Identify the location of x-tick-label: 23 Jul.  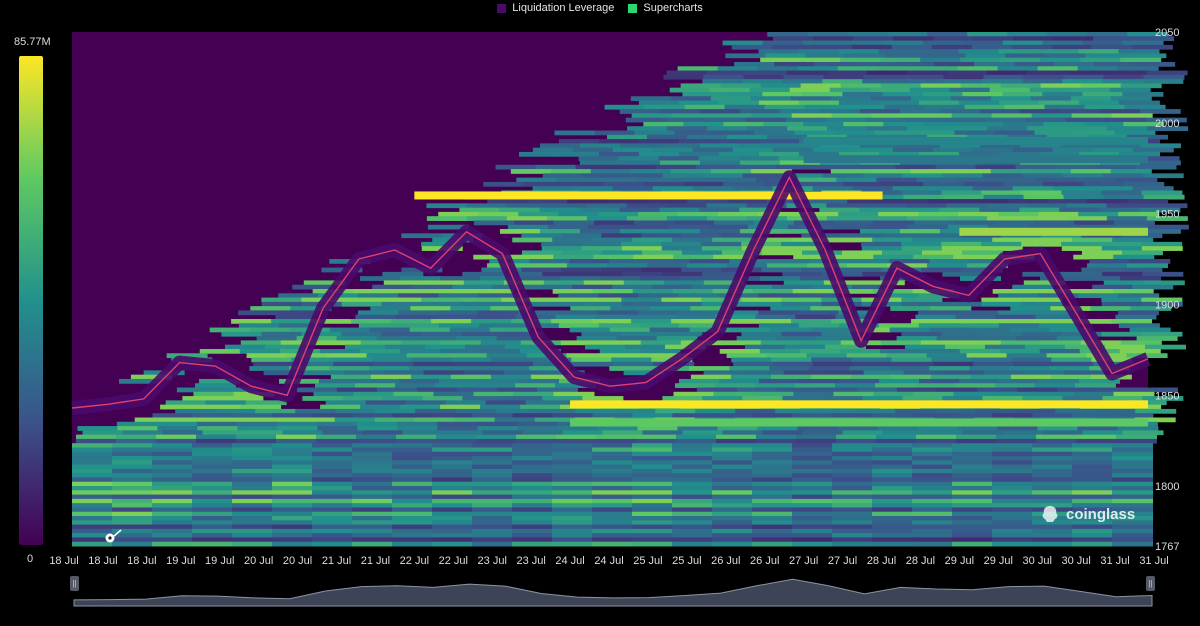
(492, 561).